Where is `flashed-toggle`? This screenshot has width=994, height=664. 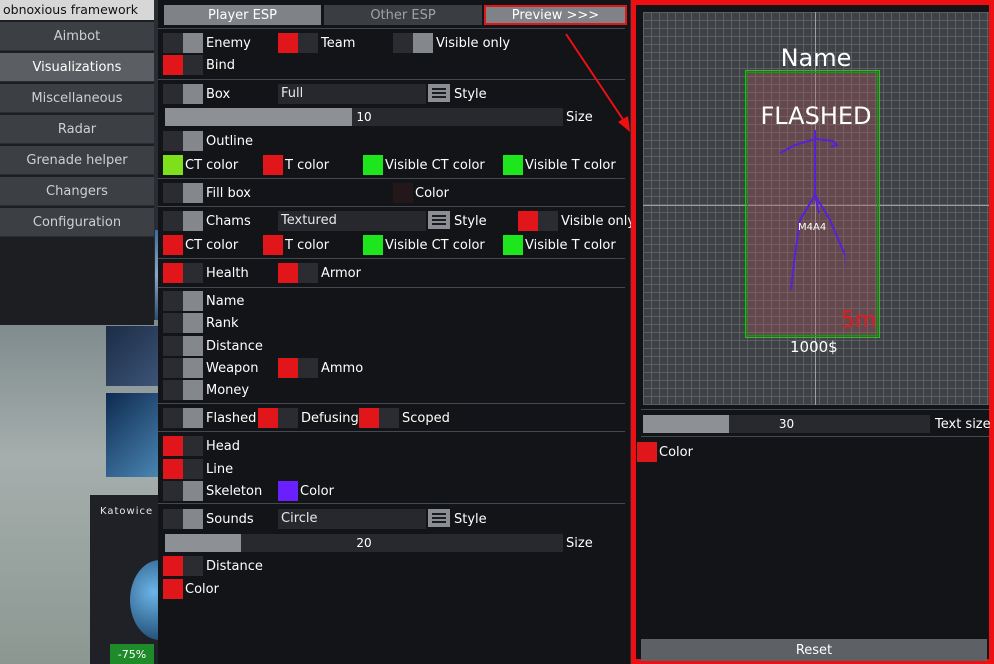
flashed-toggle is located at coordinates (183, 418).